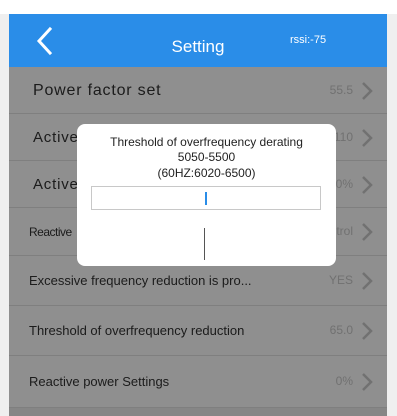 Image resolution: width=397 pixels, height=416 pixels. What do you see at coordinates (308, 40) in the screenshot?
I see `rssi-indicator: rssi:-75` at bounding box center [308, 40].